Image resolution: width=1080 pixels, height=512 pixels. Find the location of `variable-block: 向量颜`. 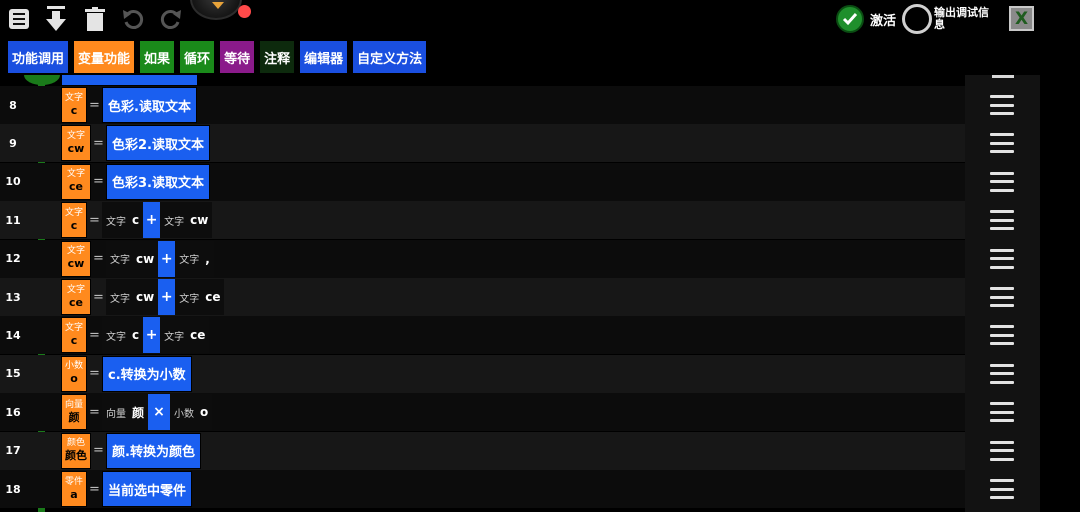

variable-block: 向量颜 is located at coordinates (74, 412).